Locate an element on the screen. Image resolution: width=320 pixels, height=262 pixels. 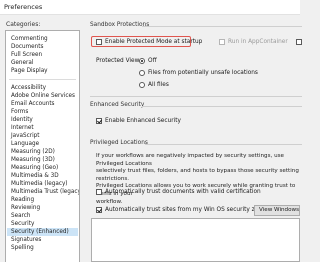
category-item-spelling: Spelling is located at coordinates (22, 248).